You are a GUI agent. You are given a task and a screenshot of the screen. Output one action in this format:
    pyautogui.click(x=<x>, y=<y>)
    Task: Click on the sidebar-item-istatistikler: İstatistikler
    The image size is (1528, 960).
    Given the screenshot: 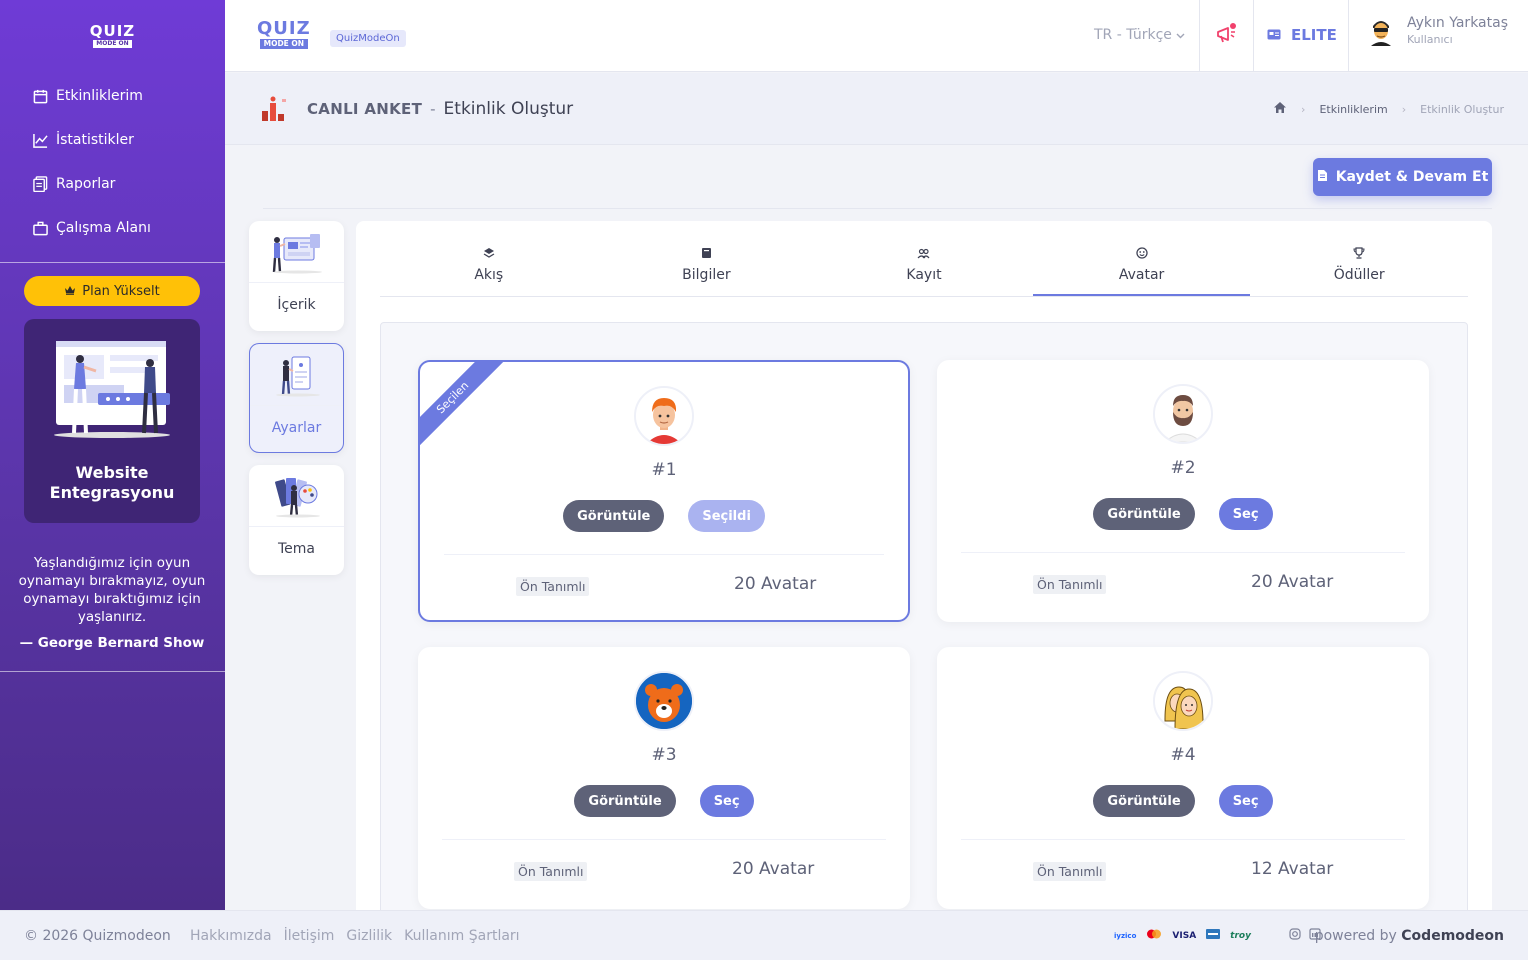 What is the action you would take?
    pyautogui.click(x=112, y=140)
    